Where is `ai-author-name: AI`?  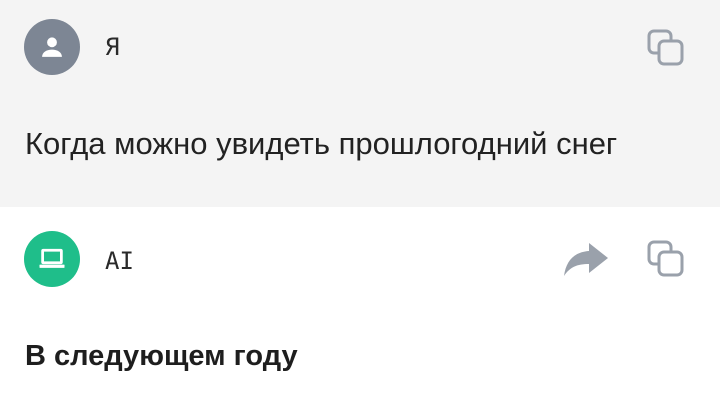
ai-author-name: AI is located at coordinates (119, 261).